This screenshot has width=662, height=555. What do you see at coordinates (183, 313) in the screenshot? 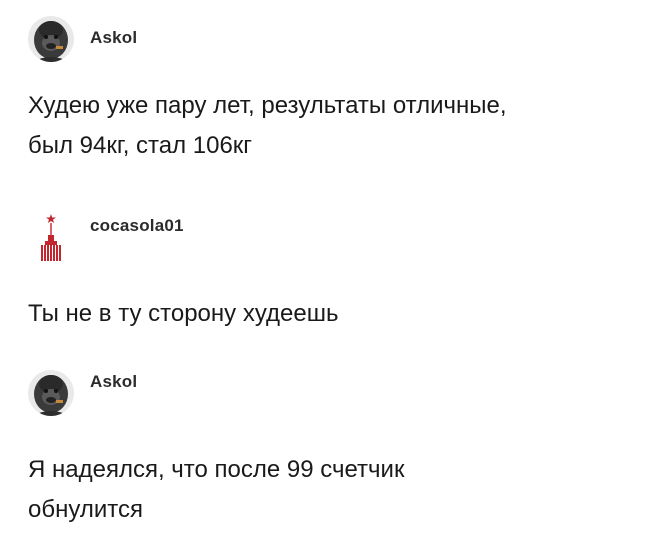
I see `post-text: Ты не в ту сторону худеешь` at bounding box center [183, 313].